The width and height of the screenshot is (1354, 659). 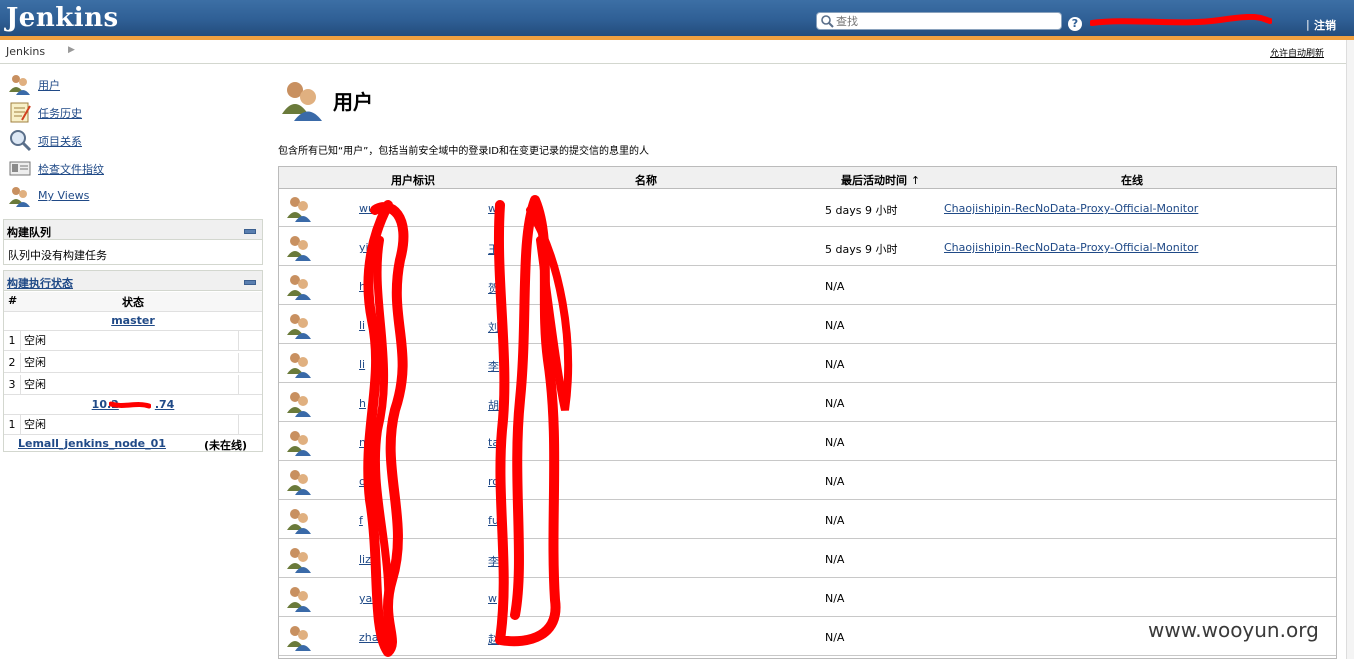 I want to click on user-id-link: he, so click(x=366, y=286).